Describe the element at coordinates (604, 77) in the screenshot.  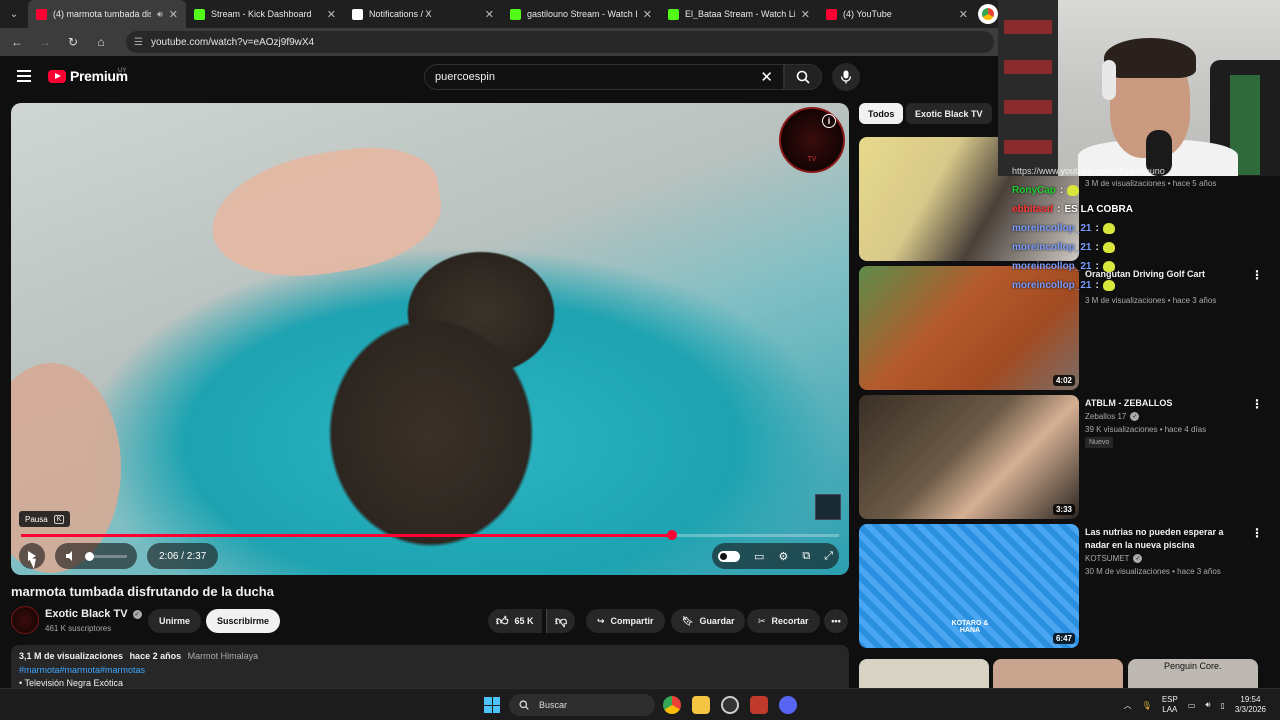
I see `search-input: puercoespin ✕` at that location.